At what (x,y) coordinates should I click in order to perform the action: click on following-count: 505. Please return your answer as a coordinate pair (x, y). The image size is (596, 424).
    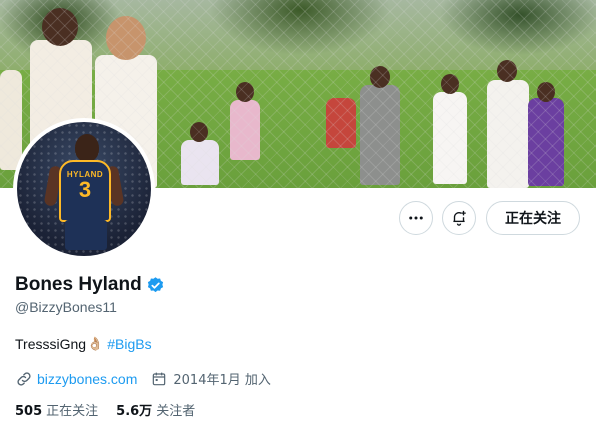
    Looking at the image, I should click on (29, 411).